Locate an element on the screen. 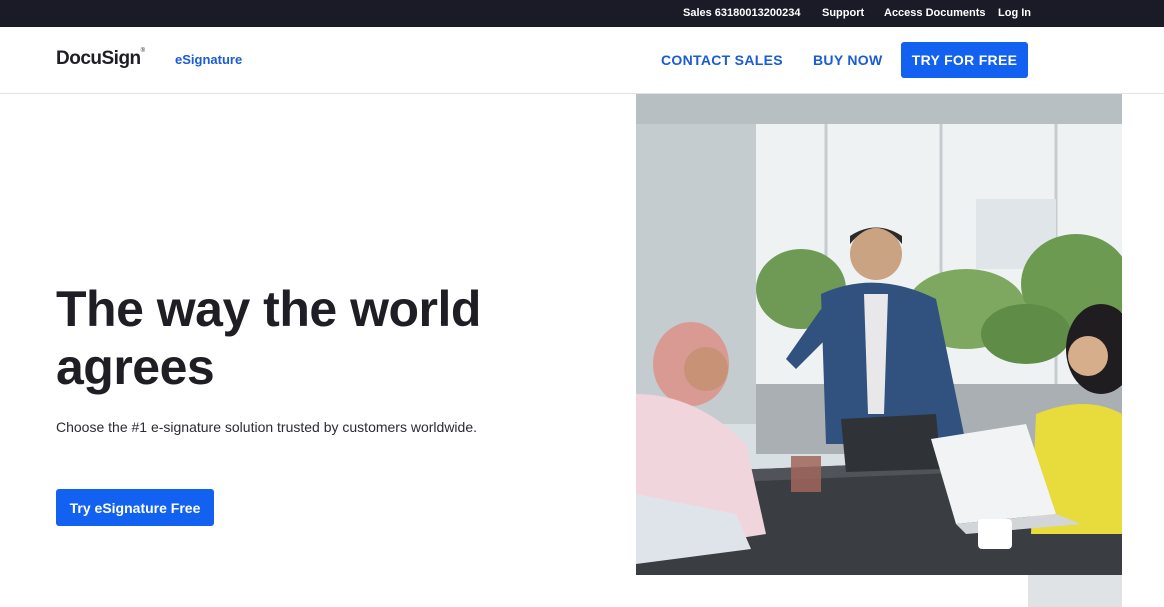 This screenshot has width=1164, height=607. logo-text: DocuSign is located at coordinates (98, 58).